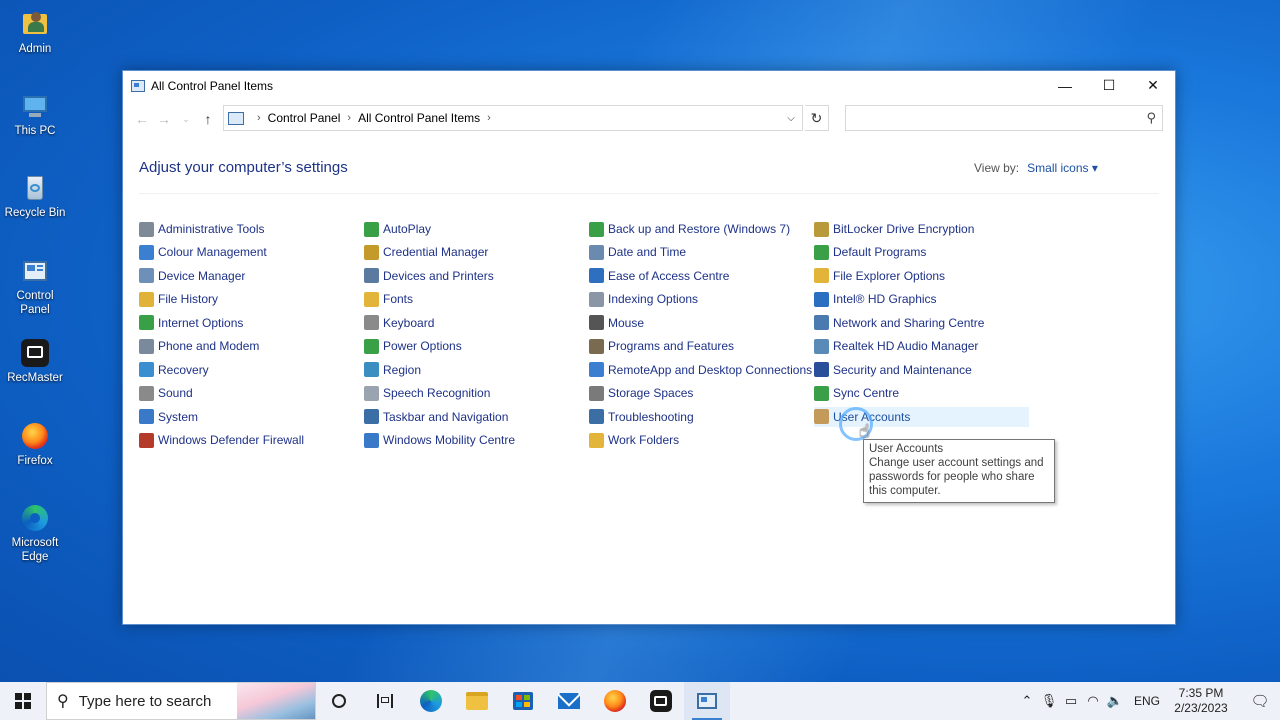 The image size is (1280, 720). What do you see at coordinates (398, 299) in the screenshot?
I see `cp-item-label: Fonts` at bounding box center [398, 299].